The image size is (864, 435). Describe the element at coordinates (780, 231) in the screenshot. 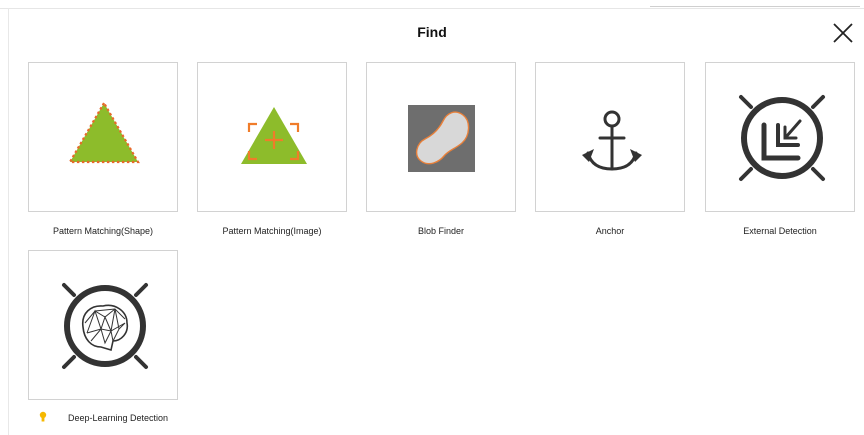

I see `tool-label-external-detection: External Detection` at that location.